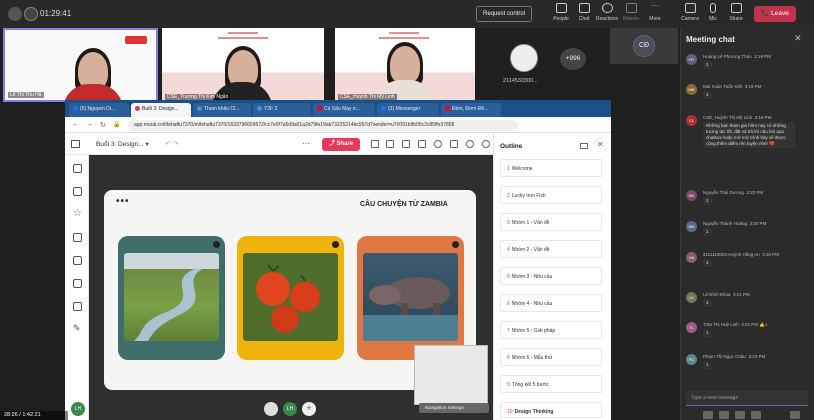  Describe the element at coordinates (341, 144) in the screenshot. I see `share-button: ⤴ Share` at that location.